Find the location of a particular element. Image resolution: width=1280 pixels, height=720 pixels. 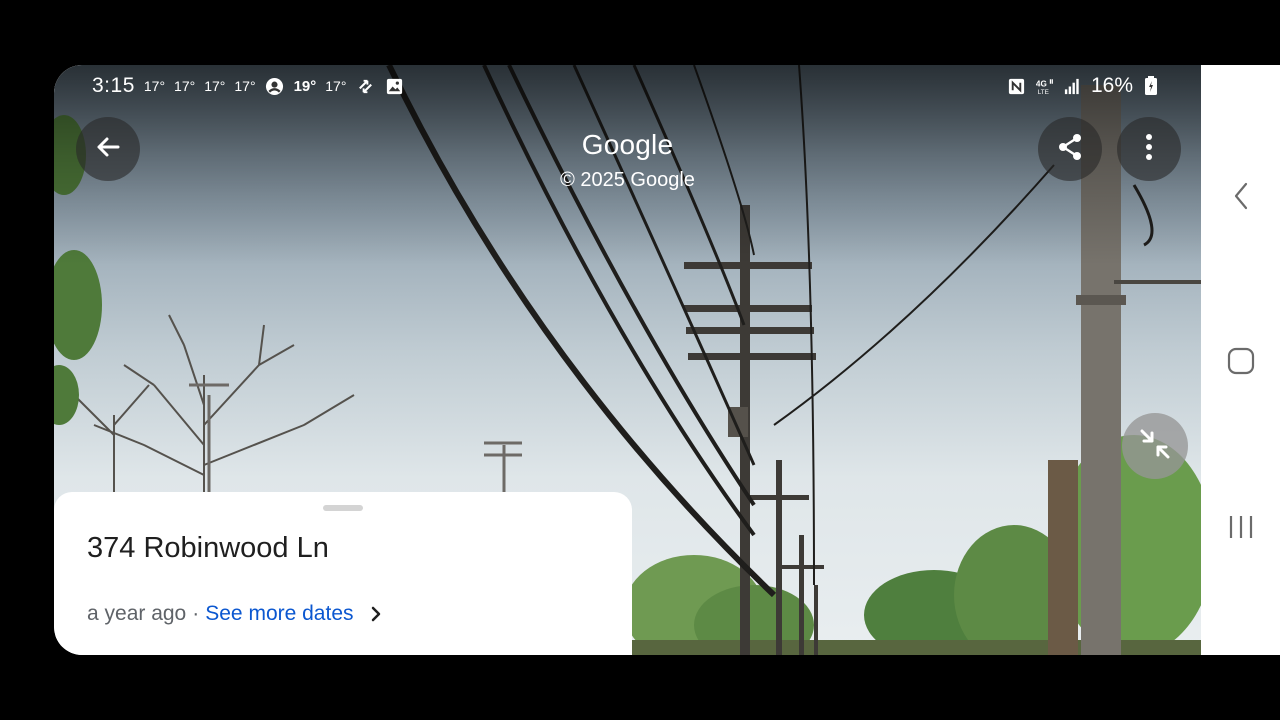

status-right: 4G LTE 16% is located at coordinates (1084, 86).